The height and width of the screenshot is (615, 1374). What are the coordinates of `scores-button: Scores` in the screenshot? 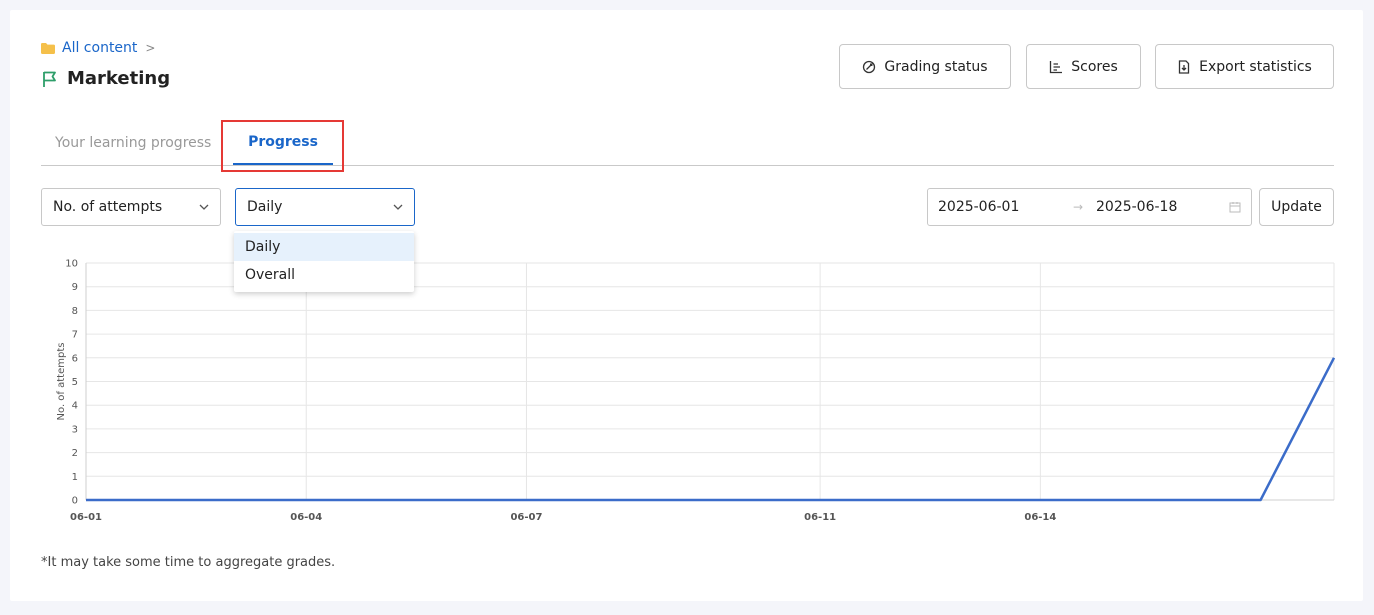 It's located at (1083, 66).